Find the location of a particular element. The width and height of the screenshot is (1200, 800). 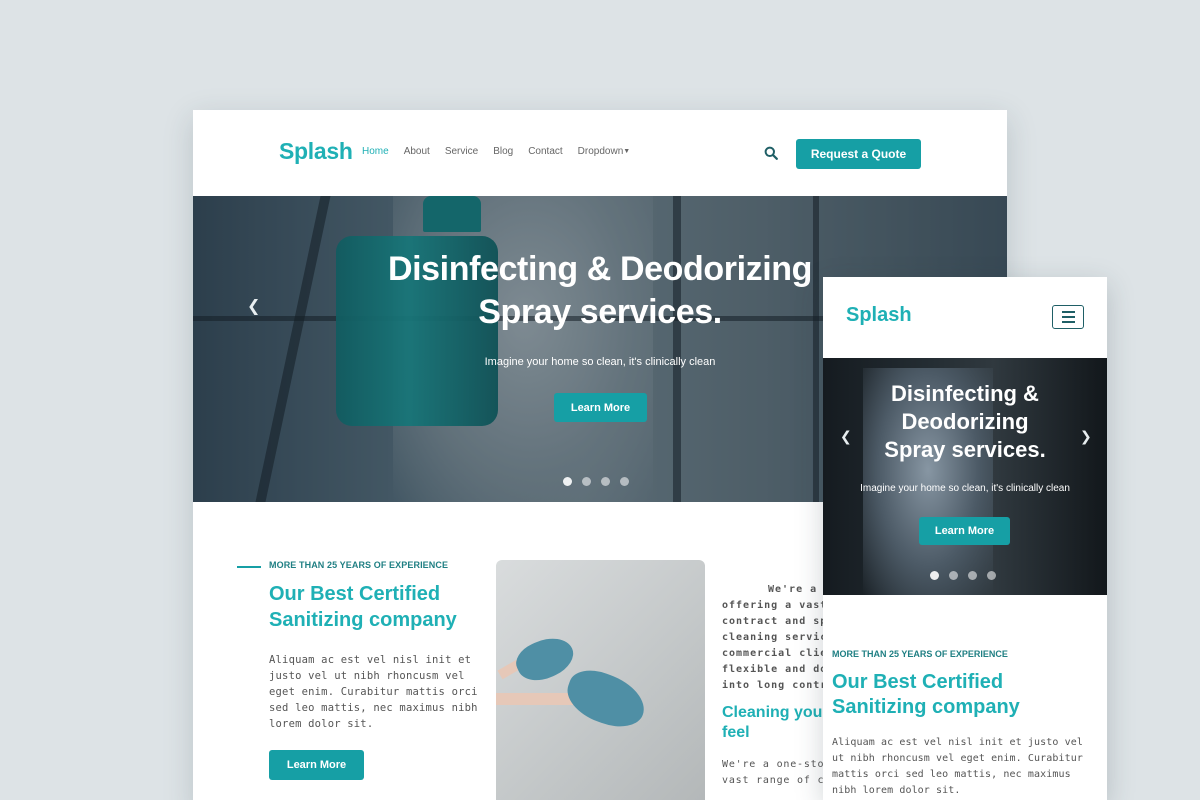

nav-item-dropdown: Dropdown▼ is located at coordinates (604, 151).